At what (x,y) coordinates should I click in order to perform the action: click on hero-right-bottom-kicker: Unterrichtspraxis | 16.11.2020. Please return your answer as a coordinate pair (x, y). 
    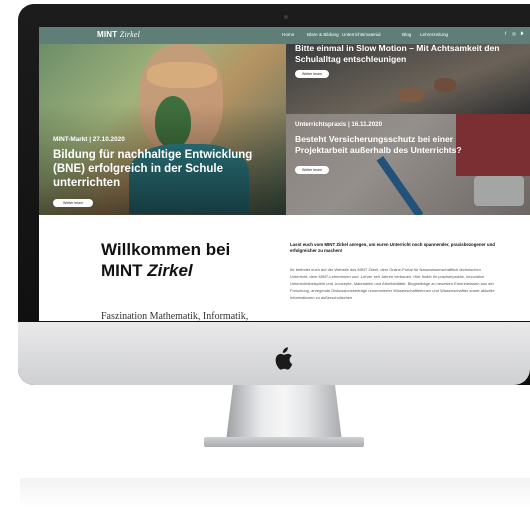
    Looking at the image, I should click on (339, 124).